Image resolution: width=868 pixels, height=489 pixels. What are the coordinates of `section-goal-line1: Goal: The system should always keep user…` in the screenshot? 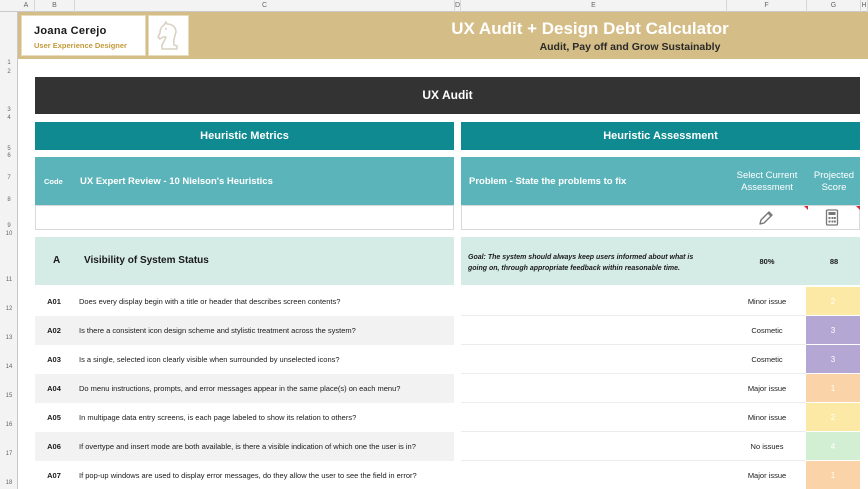 It's located at (581, 257).